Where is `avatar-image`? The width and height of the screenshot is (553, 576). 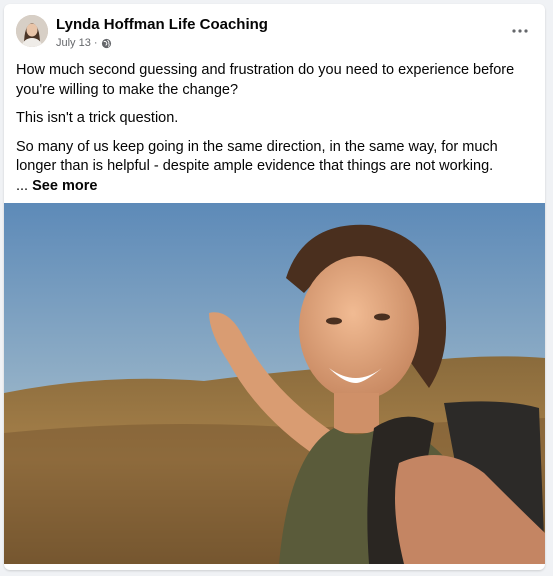 avatar-image is located at coordinates (32, 31).